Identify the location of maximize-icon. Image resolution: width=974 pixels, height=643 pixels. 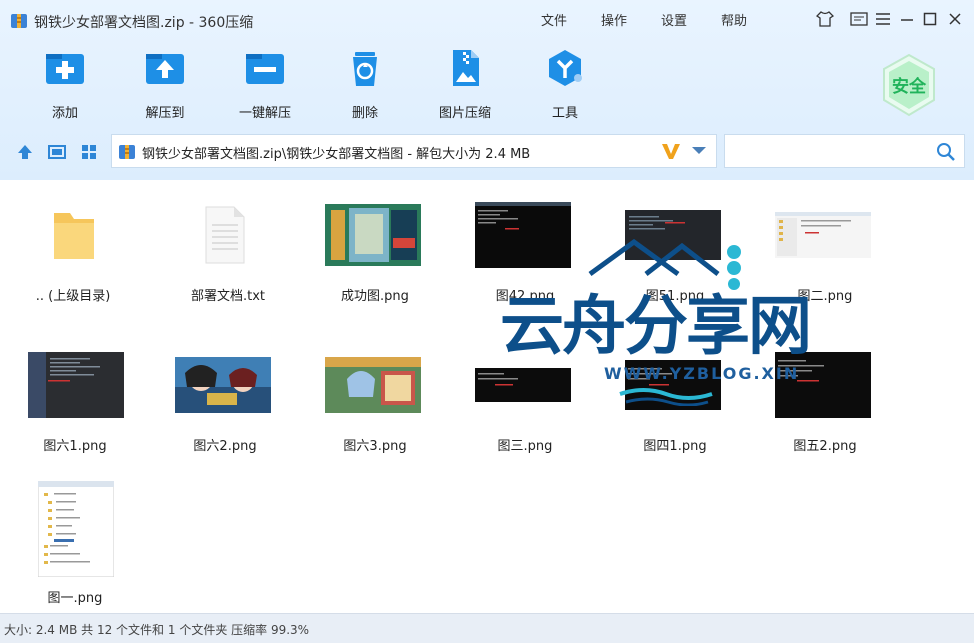
(930, 19).